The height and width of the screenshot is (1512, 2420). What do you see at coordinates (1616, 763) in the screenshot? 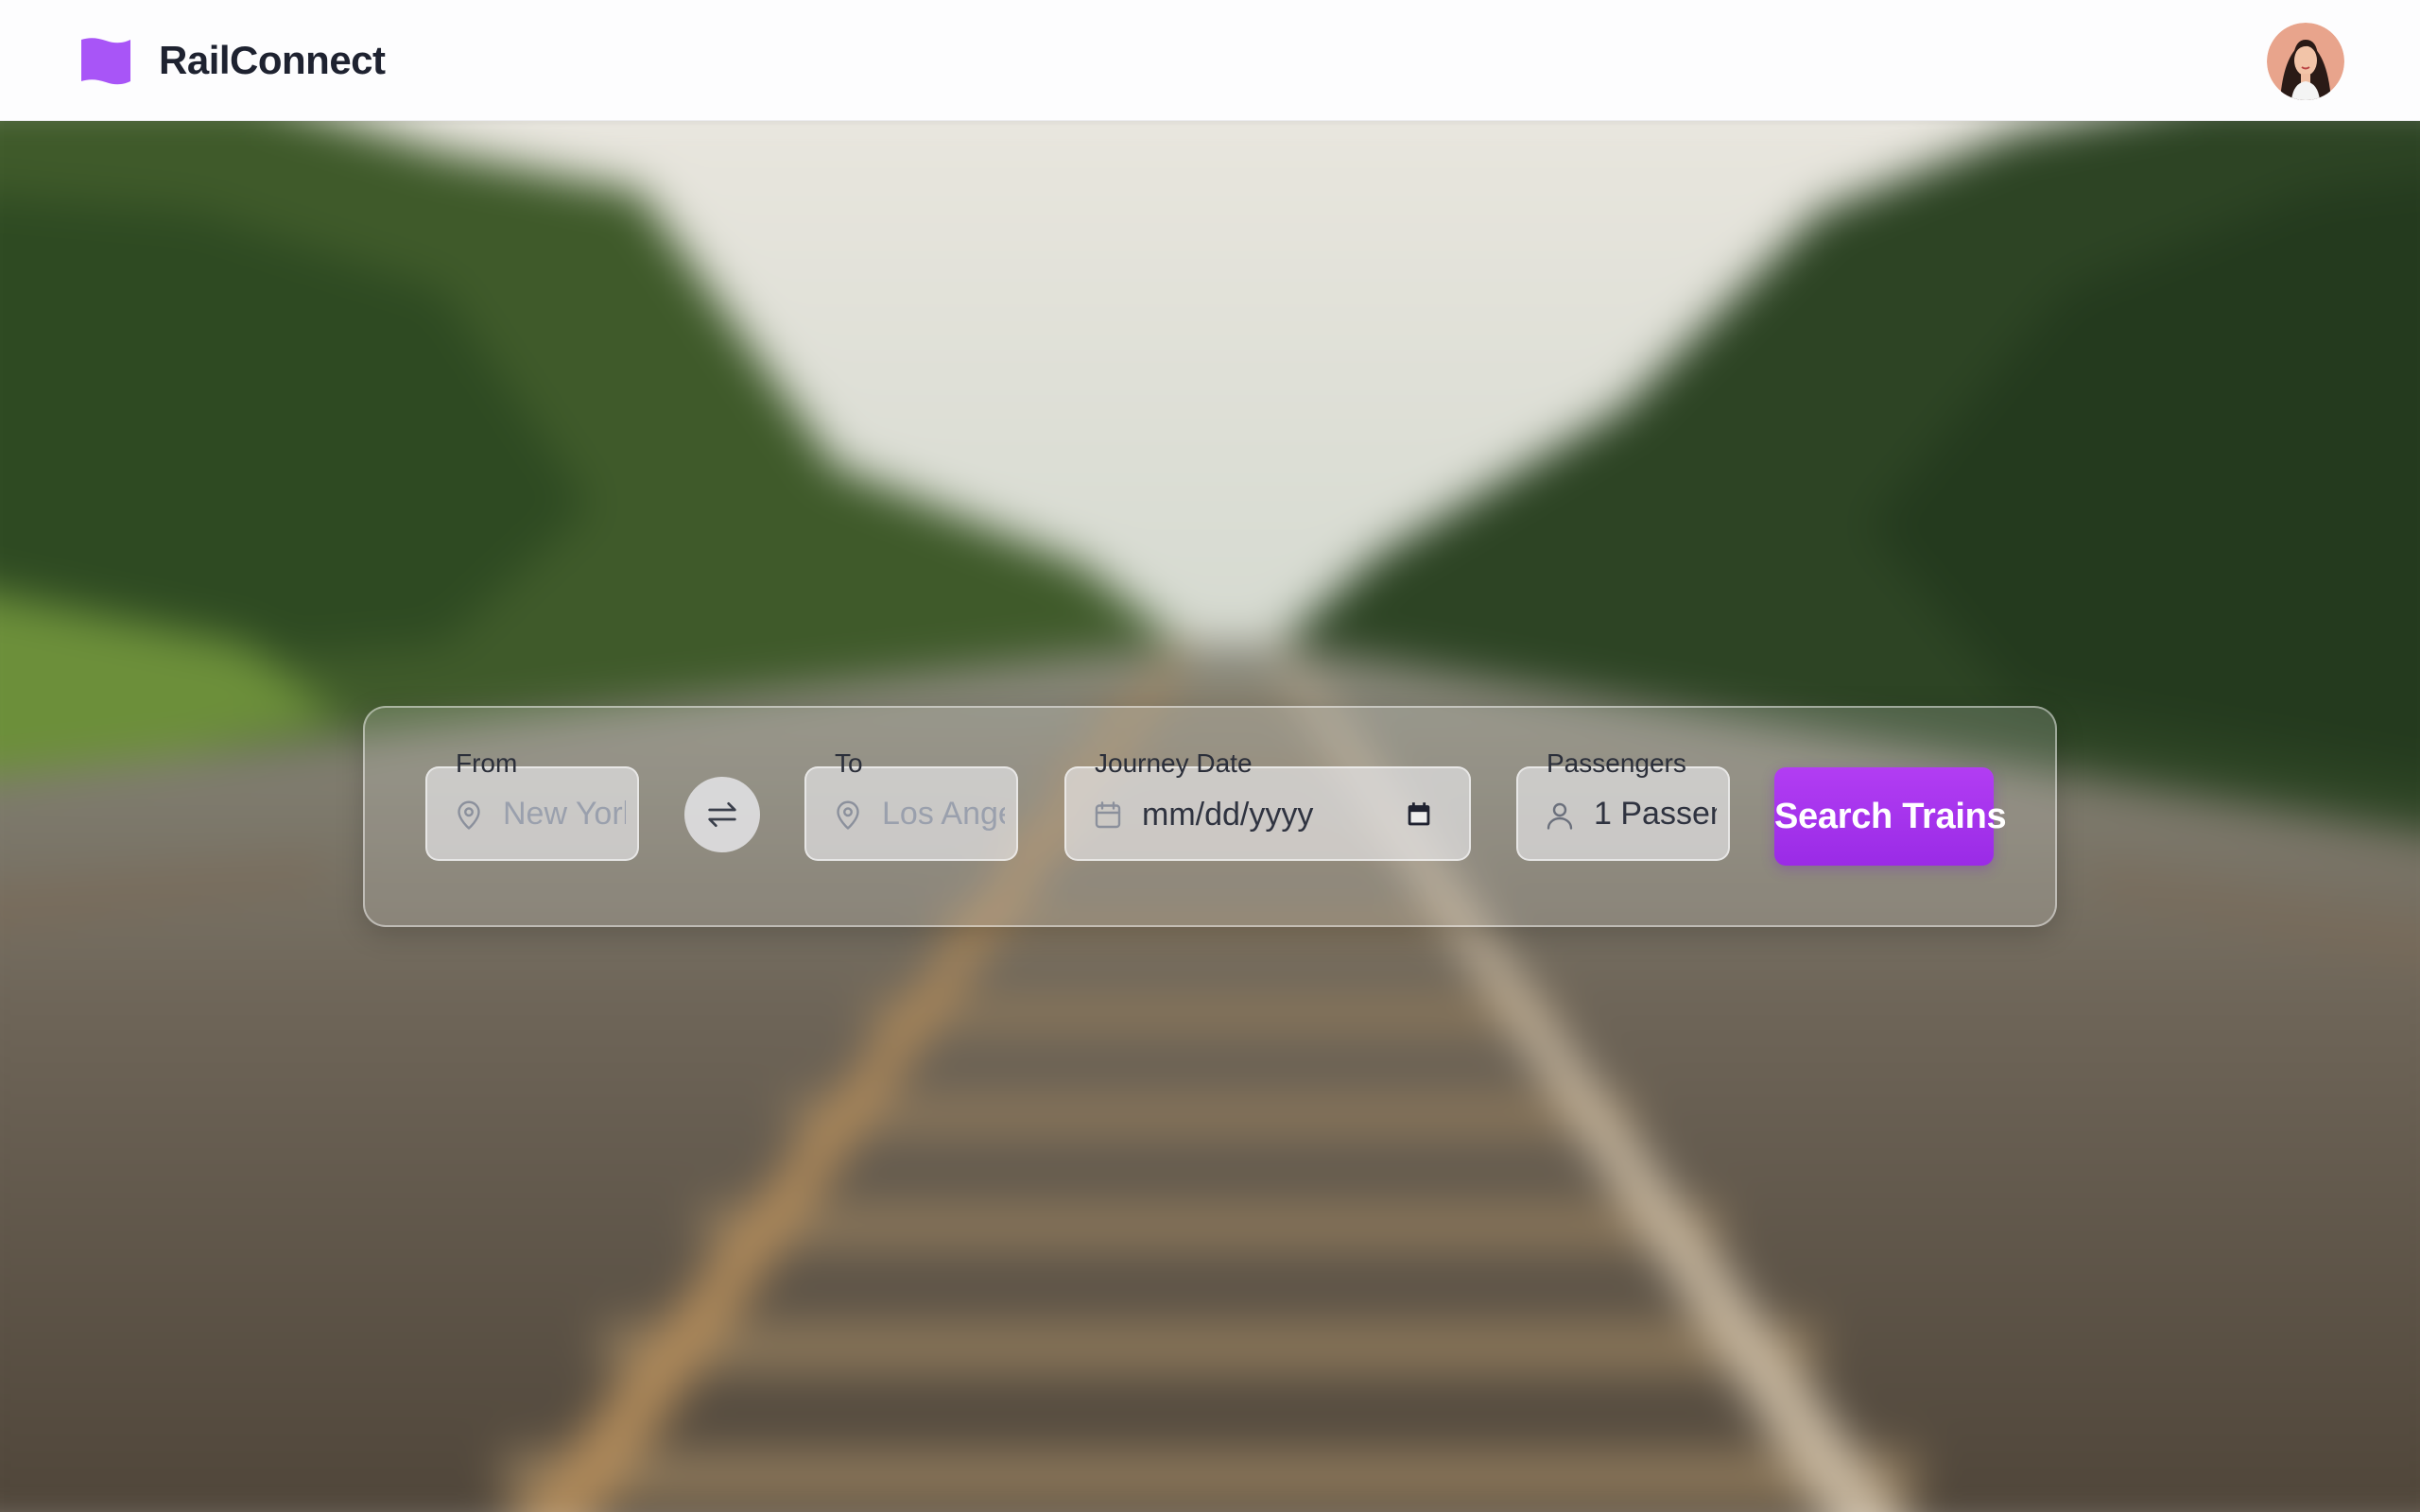
I see `passengers-label: Passengers` at bounding box center [1616, 763].